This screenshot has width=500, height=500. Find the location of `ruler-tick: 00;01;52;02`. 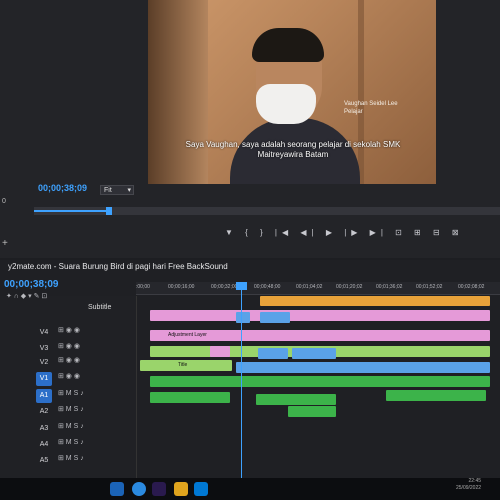

ruler-tick: 00;01;52;02 is located at coordinates (429, 287).